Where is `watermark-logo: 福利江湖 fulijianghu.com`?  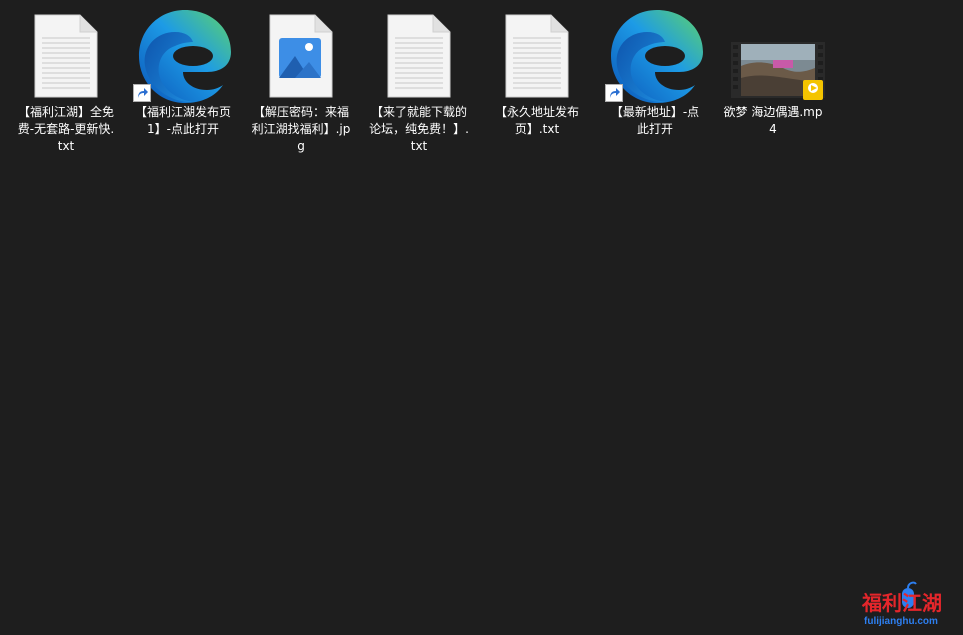
watermark-logo: 福利江湖 fulijianghu.com is located at coordinates (908, 603).